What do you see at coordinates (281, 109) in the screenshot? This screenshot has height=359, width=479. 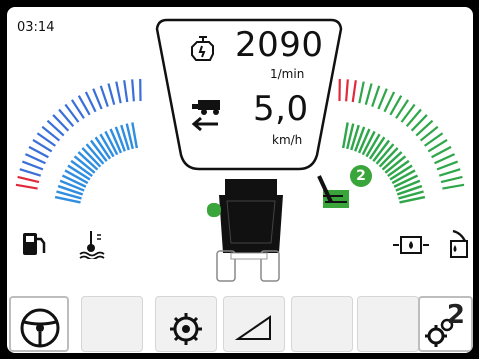 I see `travel-speed-value: 5,0` at bounding box center [281, 109].